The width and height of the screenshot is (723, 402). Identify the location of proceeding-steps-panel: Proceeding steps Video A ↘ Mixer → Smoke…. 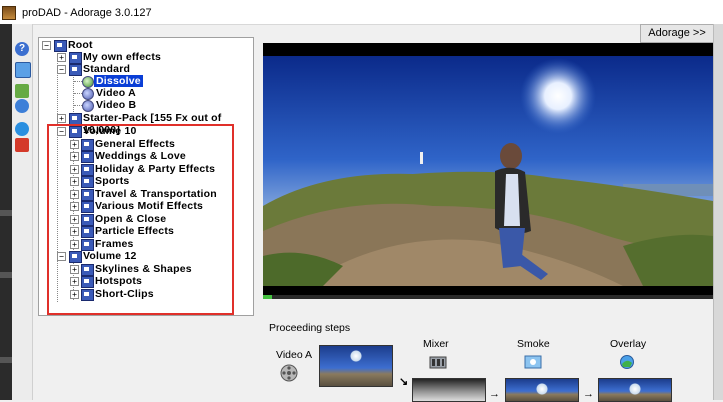
(488, 360).